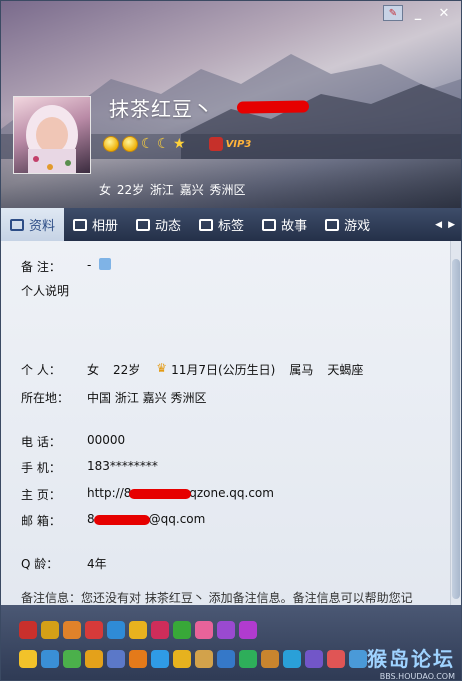  Describe the element at coordinates (301, 370) in the screenshot. I see `zodiac-value: 属马` at that location.